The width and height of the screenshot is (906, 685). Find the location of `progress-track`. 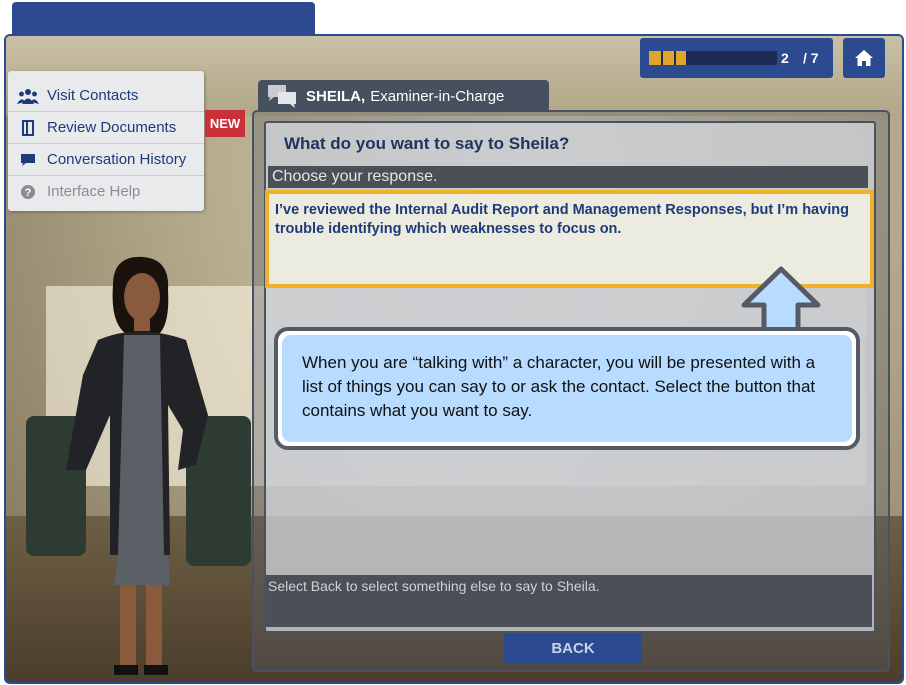

progress-track is located at coordinates (713, 58).